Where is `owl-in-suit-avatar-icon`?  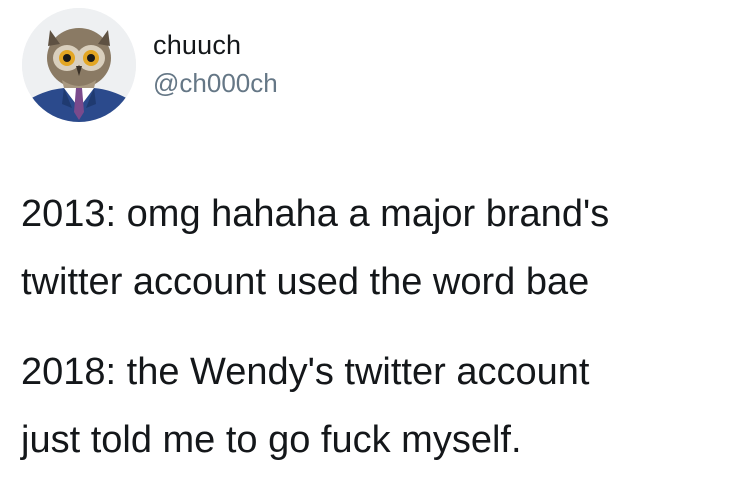
owl-in-suit-avatar-icon is located at coordinates (79, 65).